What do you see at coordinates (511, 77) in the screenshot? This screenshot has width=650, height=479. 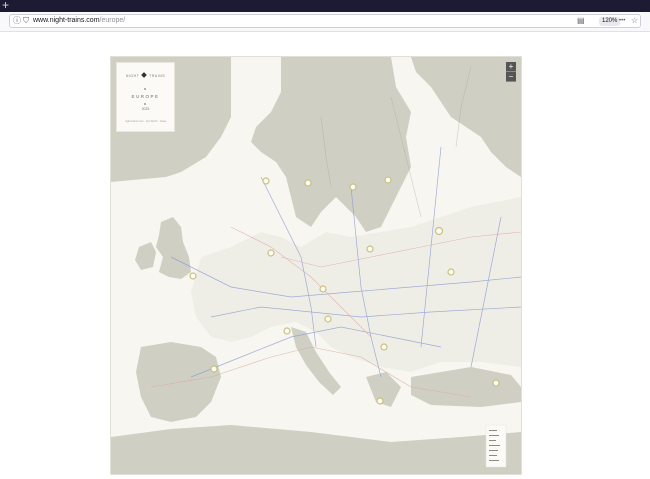 I see `zoom-out-button: −` at bounding box center [511, 77].